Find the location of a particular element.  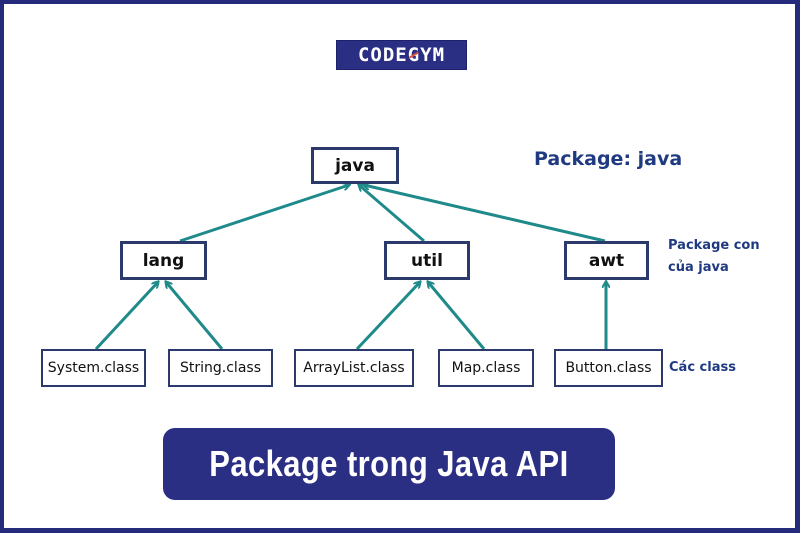

arrow-arraylist-to-util is located at coordinates (387, 316).